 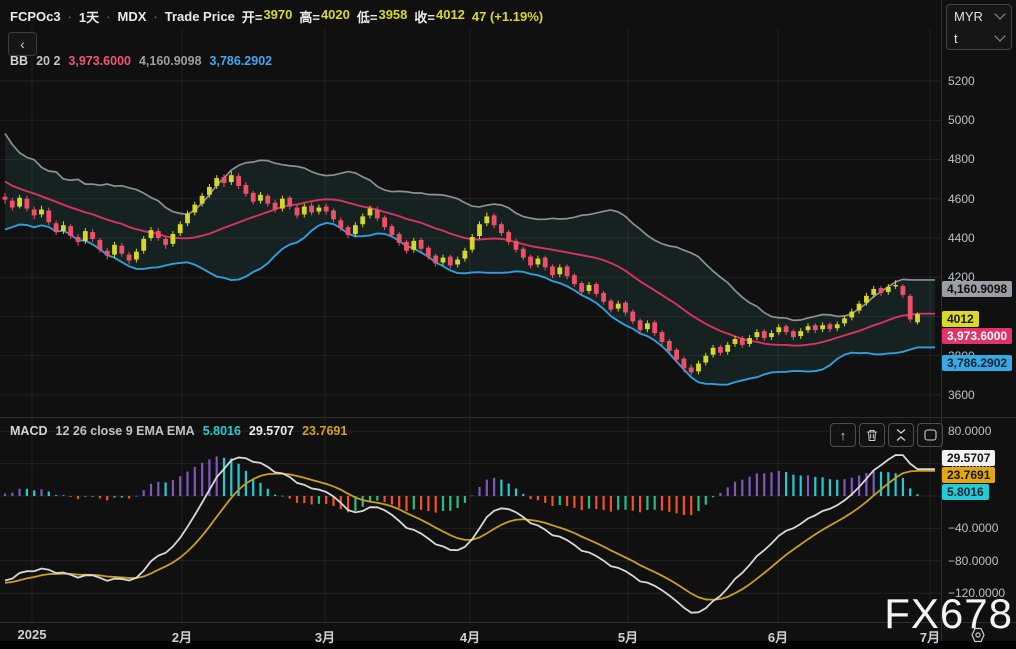 I want to click on symbol-name: FCPOc3, so click(x=35, y=16).